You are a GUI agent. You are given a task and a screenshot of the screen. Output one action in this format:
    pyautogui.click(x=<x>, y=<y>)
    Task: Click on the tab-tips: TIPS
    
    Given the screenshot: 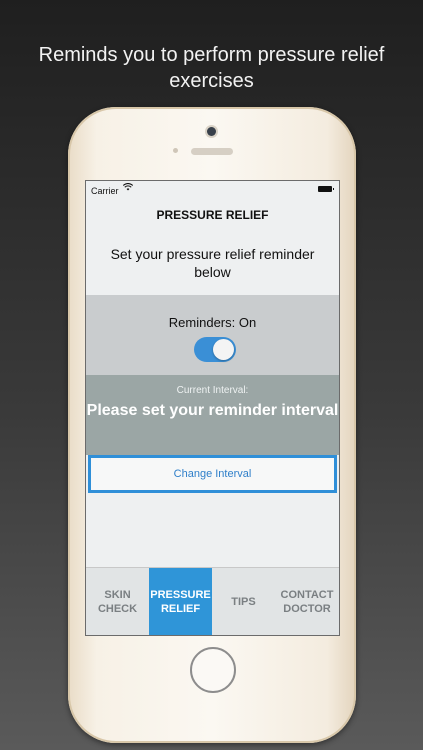 What is the action you would take?
    pyautogui.click(x=243, y=601)
    